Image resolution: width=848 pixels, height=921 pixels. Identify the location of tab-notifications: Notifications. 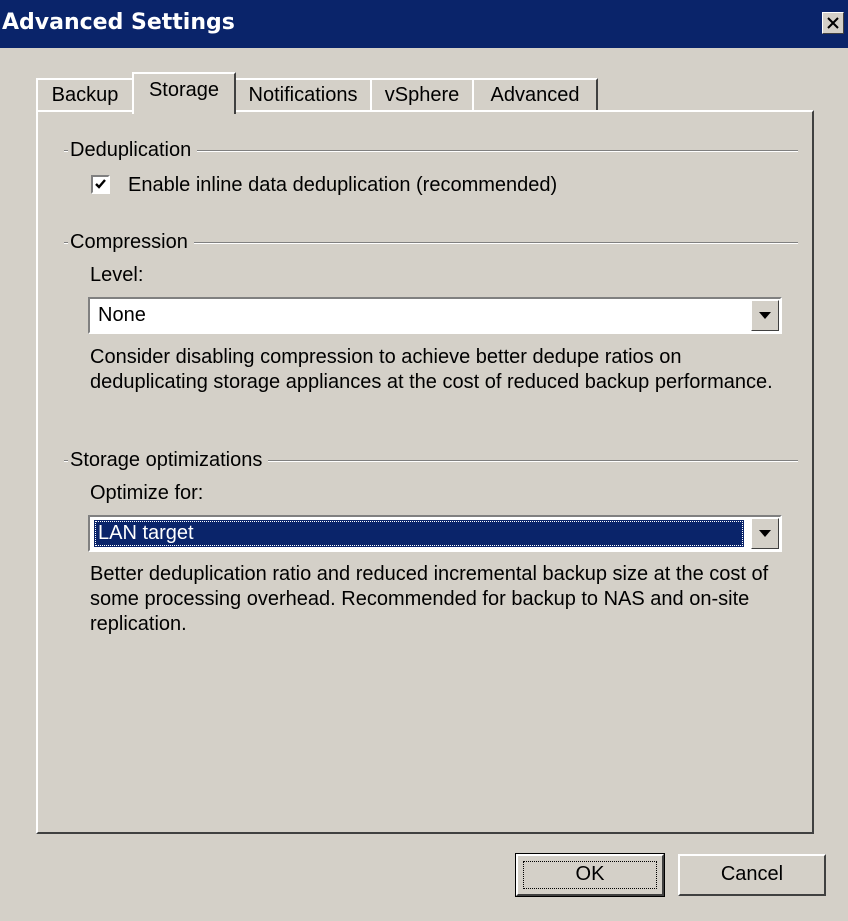
(303, 94).